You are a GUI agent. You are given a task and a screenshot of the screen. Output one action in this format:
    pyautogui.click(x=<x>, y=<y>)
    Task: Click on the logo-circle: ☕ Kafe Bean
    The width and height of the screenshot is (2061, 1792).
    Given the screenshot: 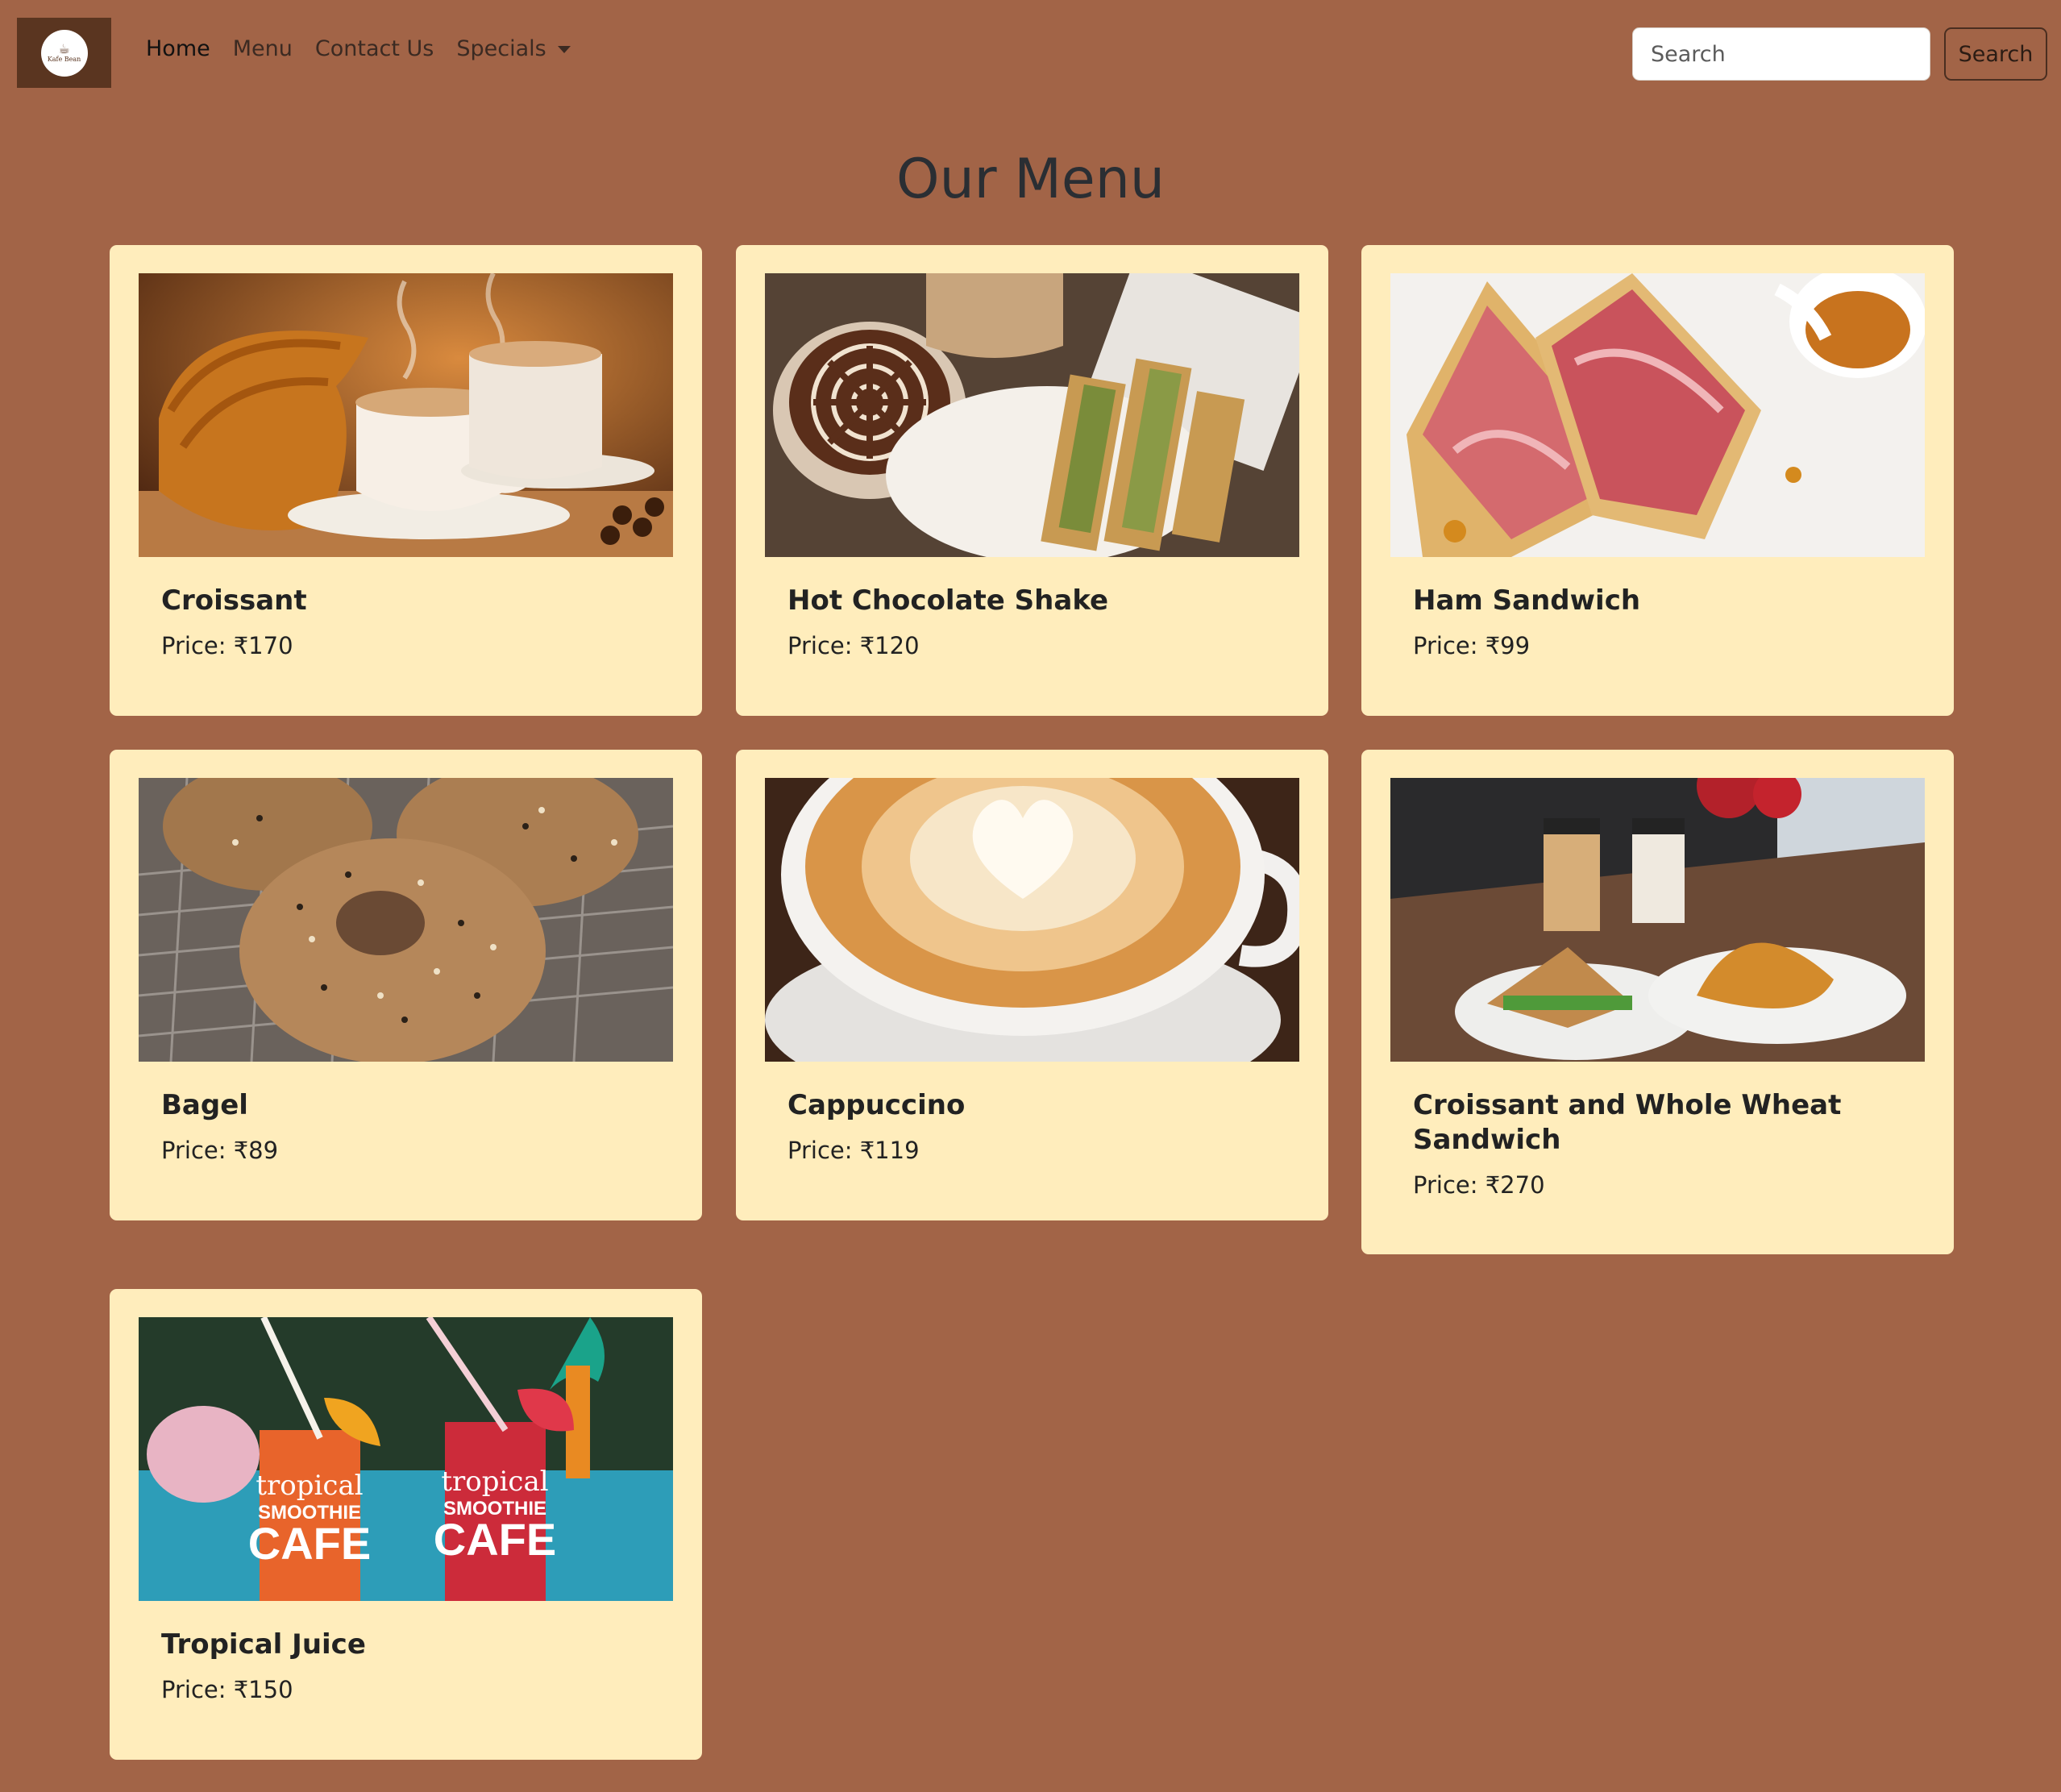 What is the action you would take?
    pyautogui.click(x=64, y=53)
    